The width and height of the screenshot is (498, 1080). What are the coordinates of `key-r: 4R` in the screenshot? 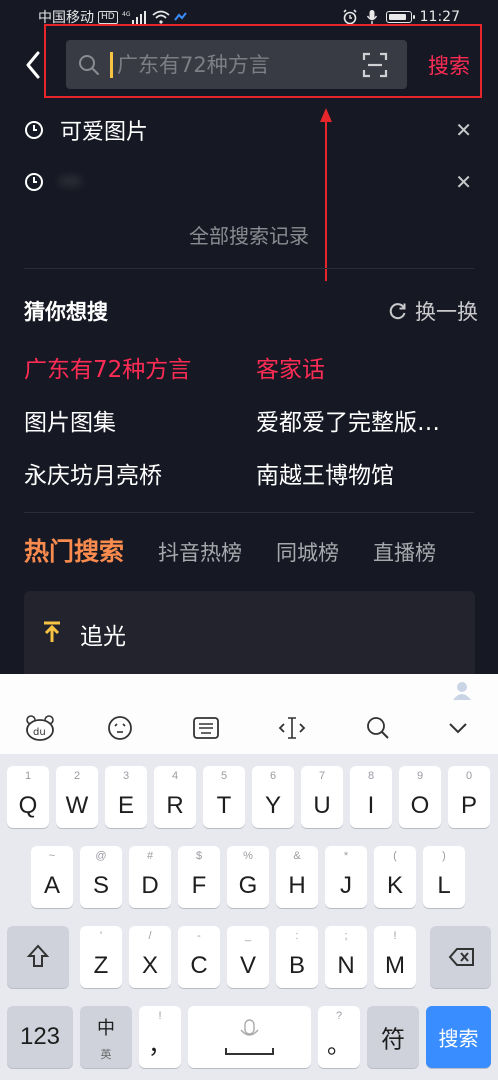 It's located at (175, 797).